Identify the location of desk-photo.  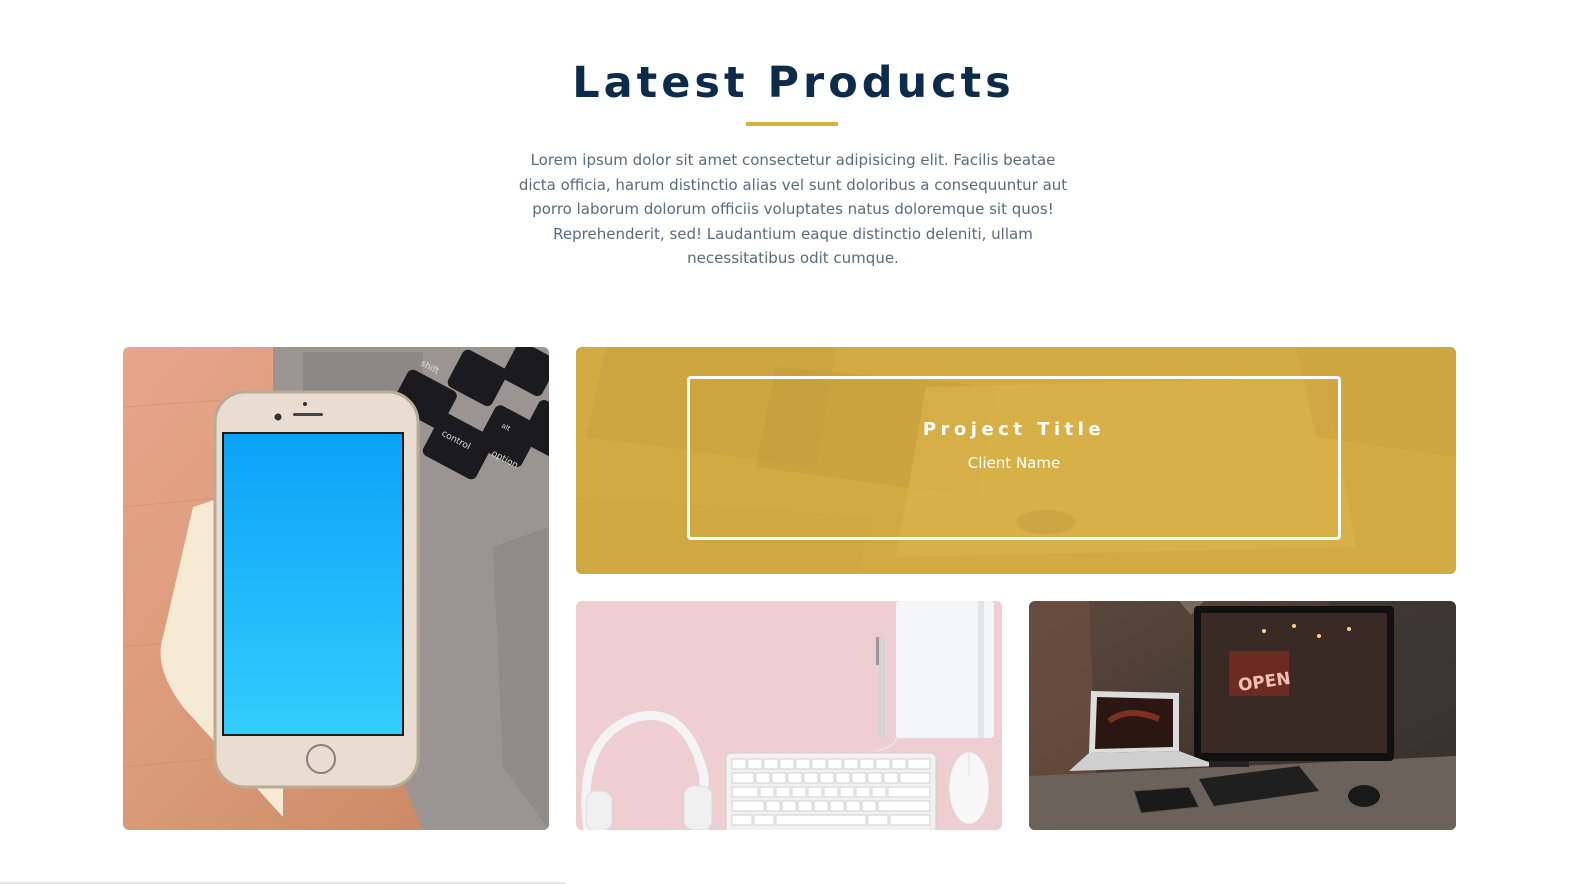
(789, 715).